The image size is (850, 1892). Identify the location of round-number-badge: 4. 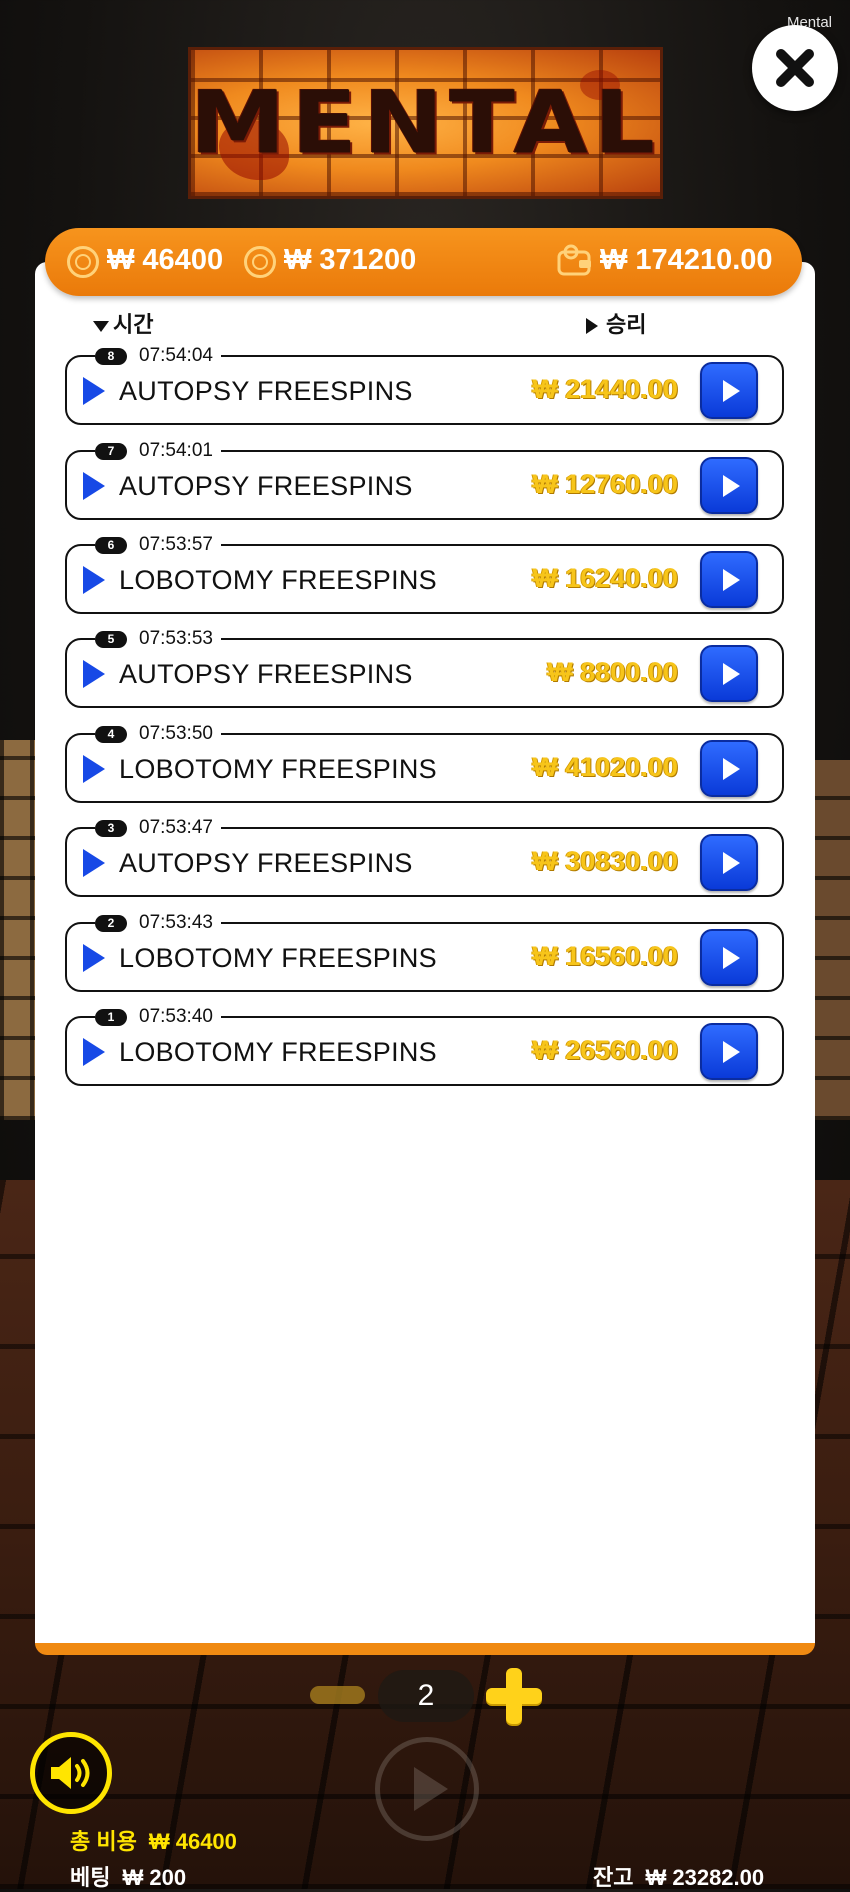
(111, 734).